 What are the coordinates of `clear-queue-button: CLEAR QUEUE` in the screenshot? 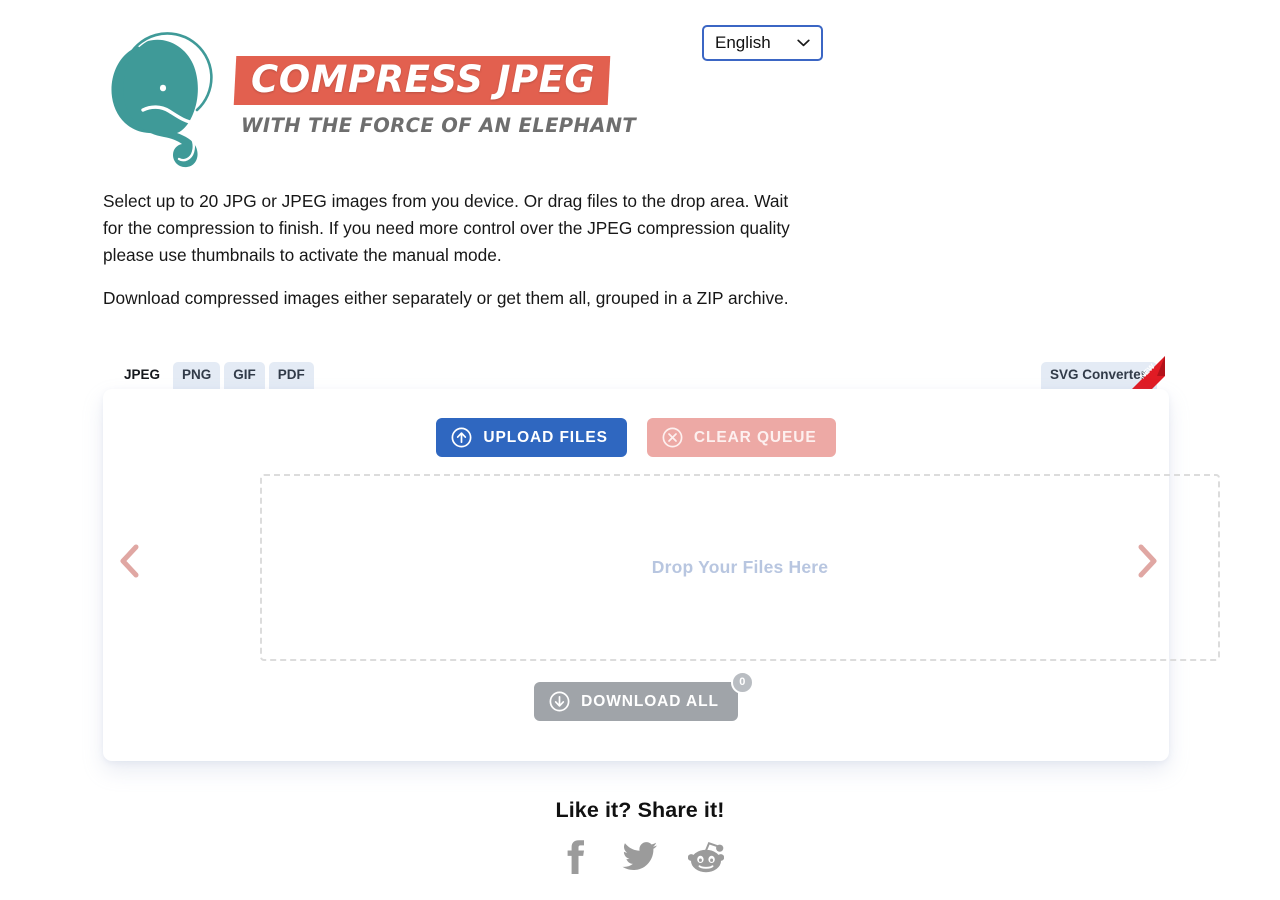 It's located at (741, 437).